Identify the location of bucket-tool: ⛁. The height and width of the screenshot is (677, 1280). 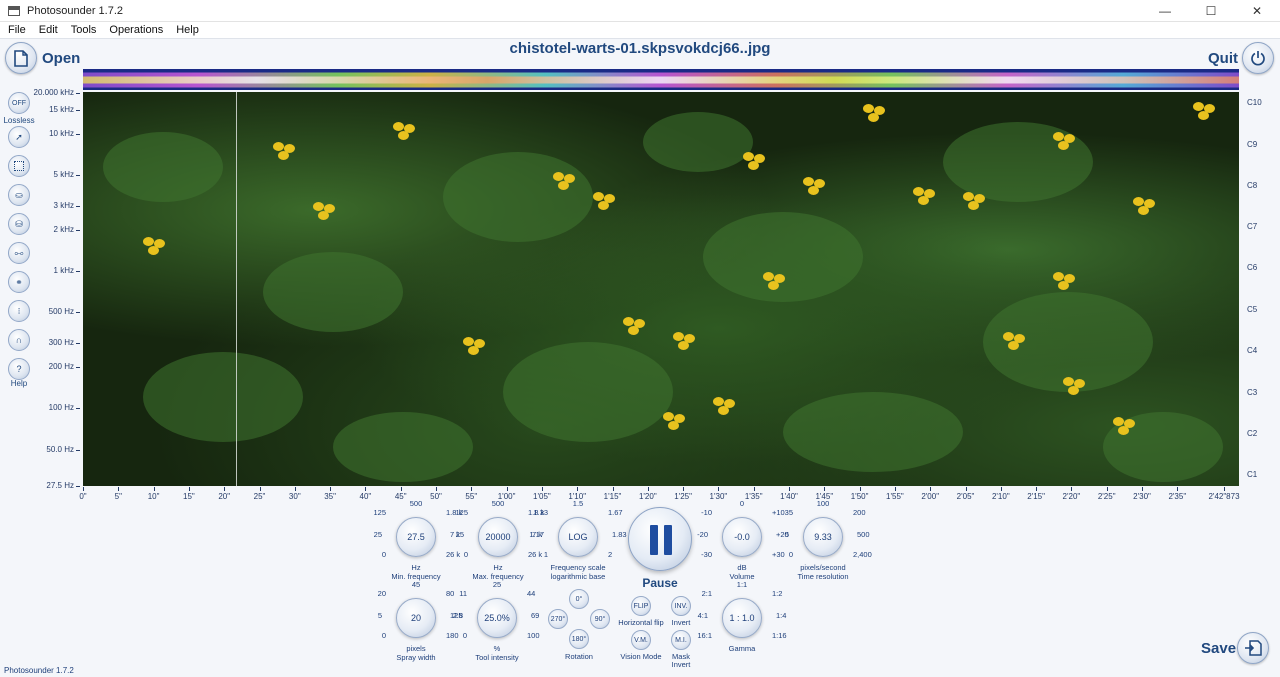
(19, 224).